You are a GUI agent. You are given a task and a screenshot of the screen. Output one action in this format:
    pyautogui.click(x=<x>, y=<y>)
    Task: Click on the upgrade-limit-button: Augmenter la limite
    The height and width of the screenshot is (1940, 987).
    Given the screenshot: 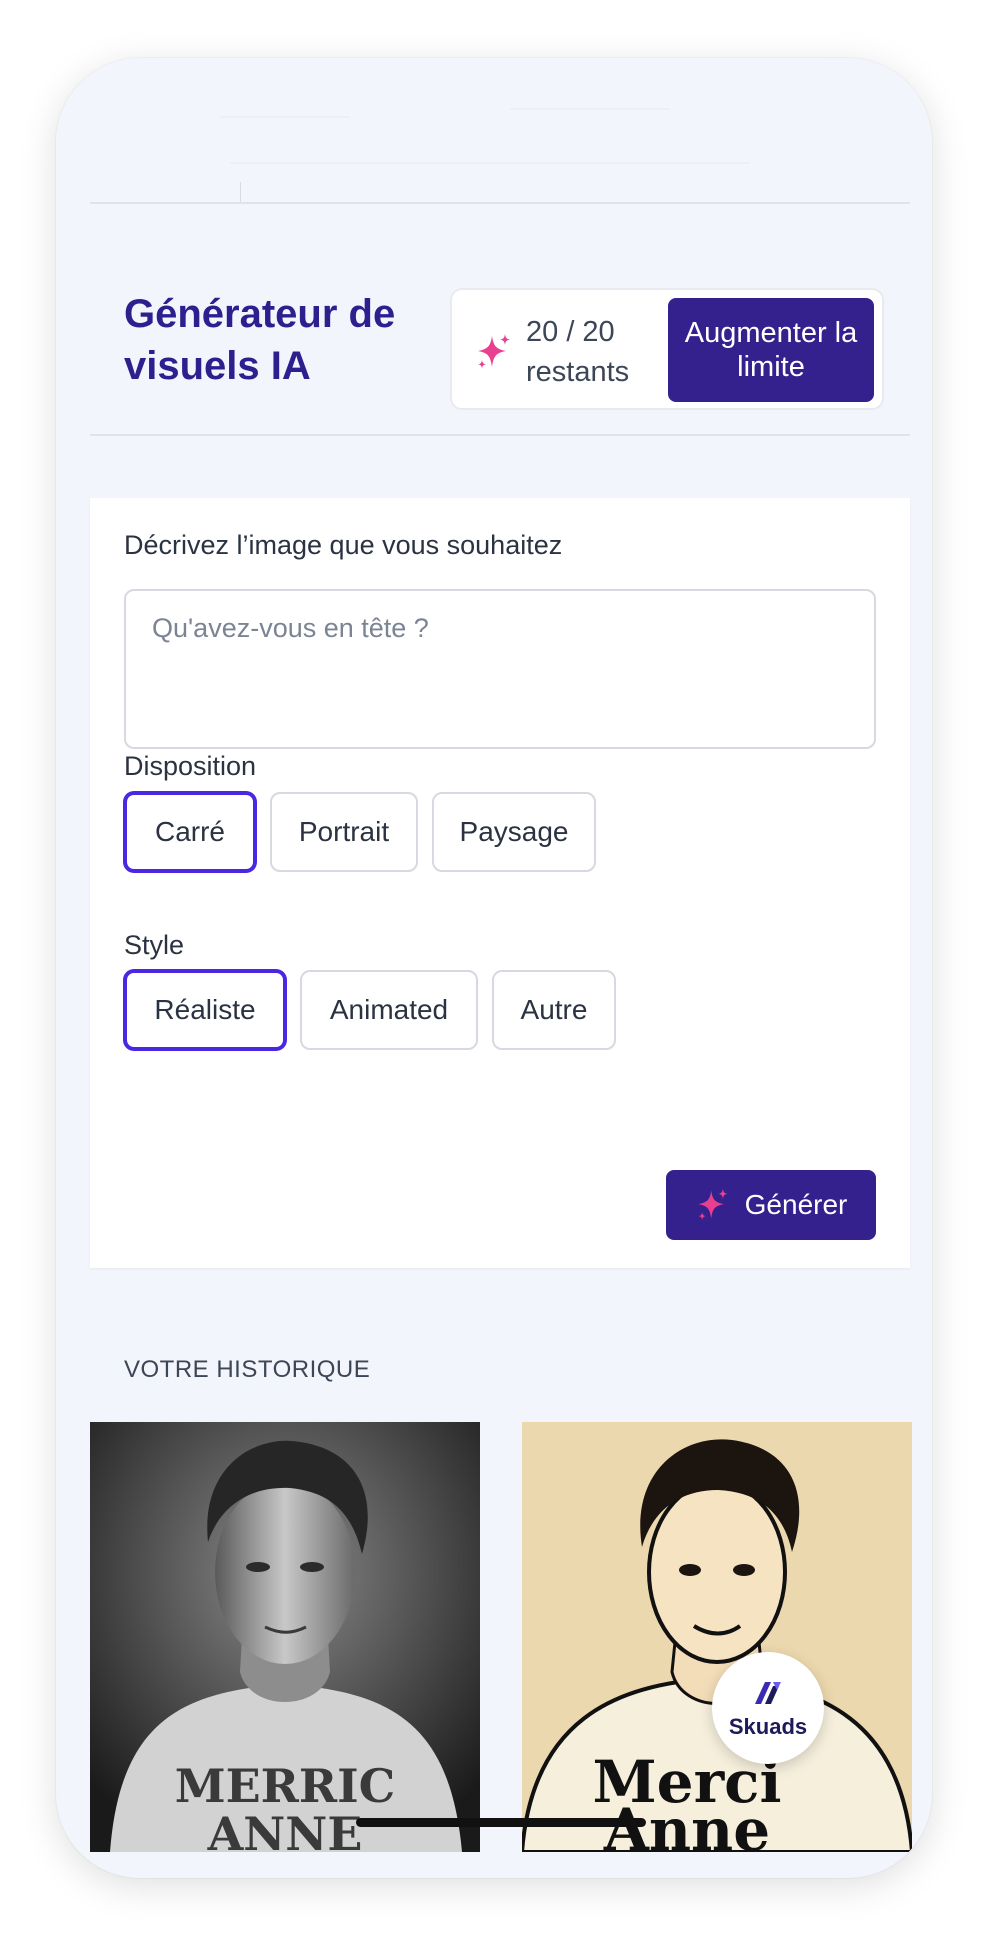 What is the action you would take?
    pyautogui.click(x=771, y=350)
    